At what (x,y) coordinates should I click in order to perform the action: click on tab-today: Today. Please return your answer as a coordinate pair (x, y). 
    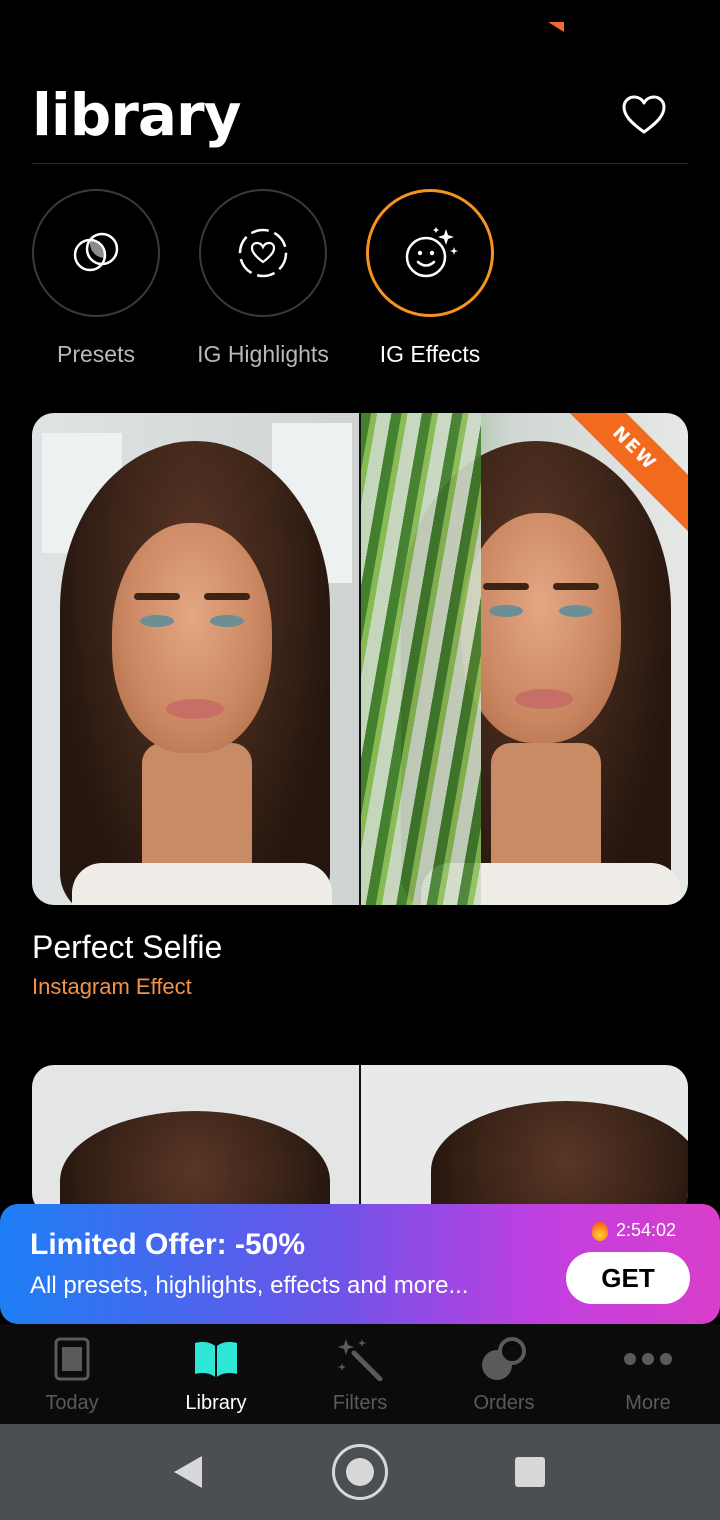
    Looking at the image, I should click on (72, 1374).